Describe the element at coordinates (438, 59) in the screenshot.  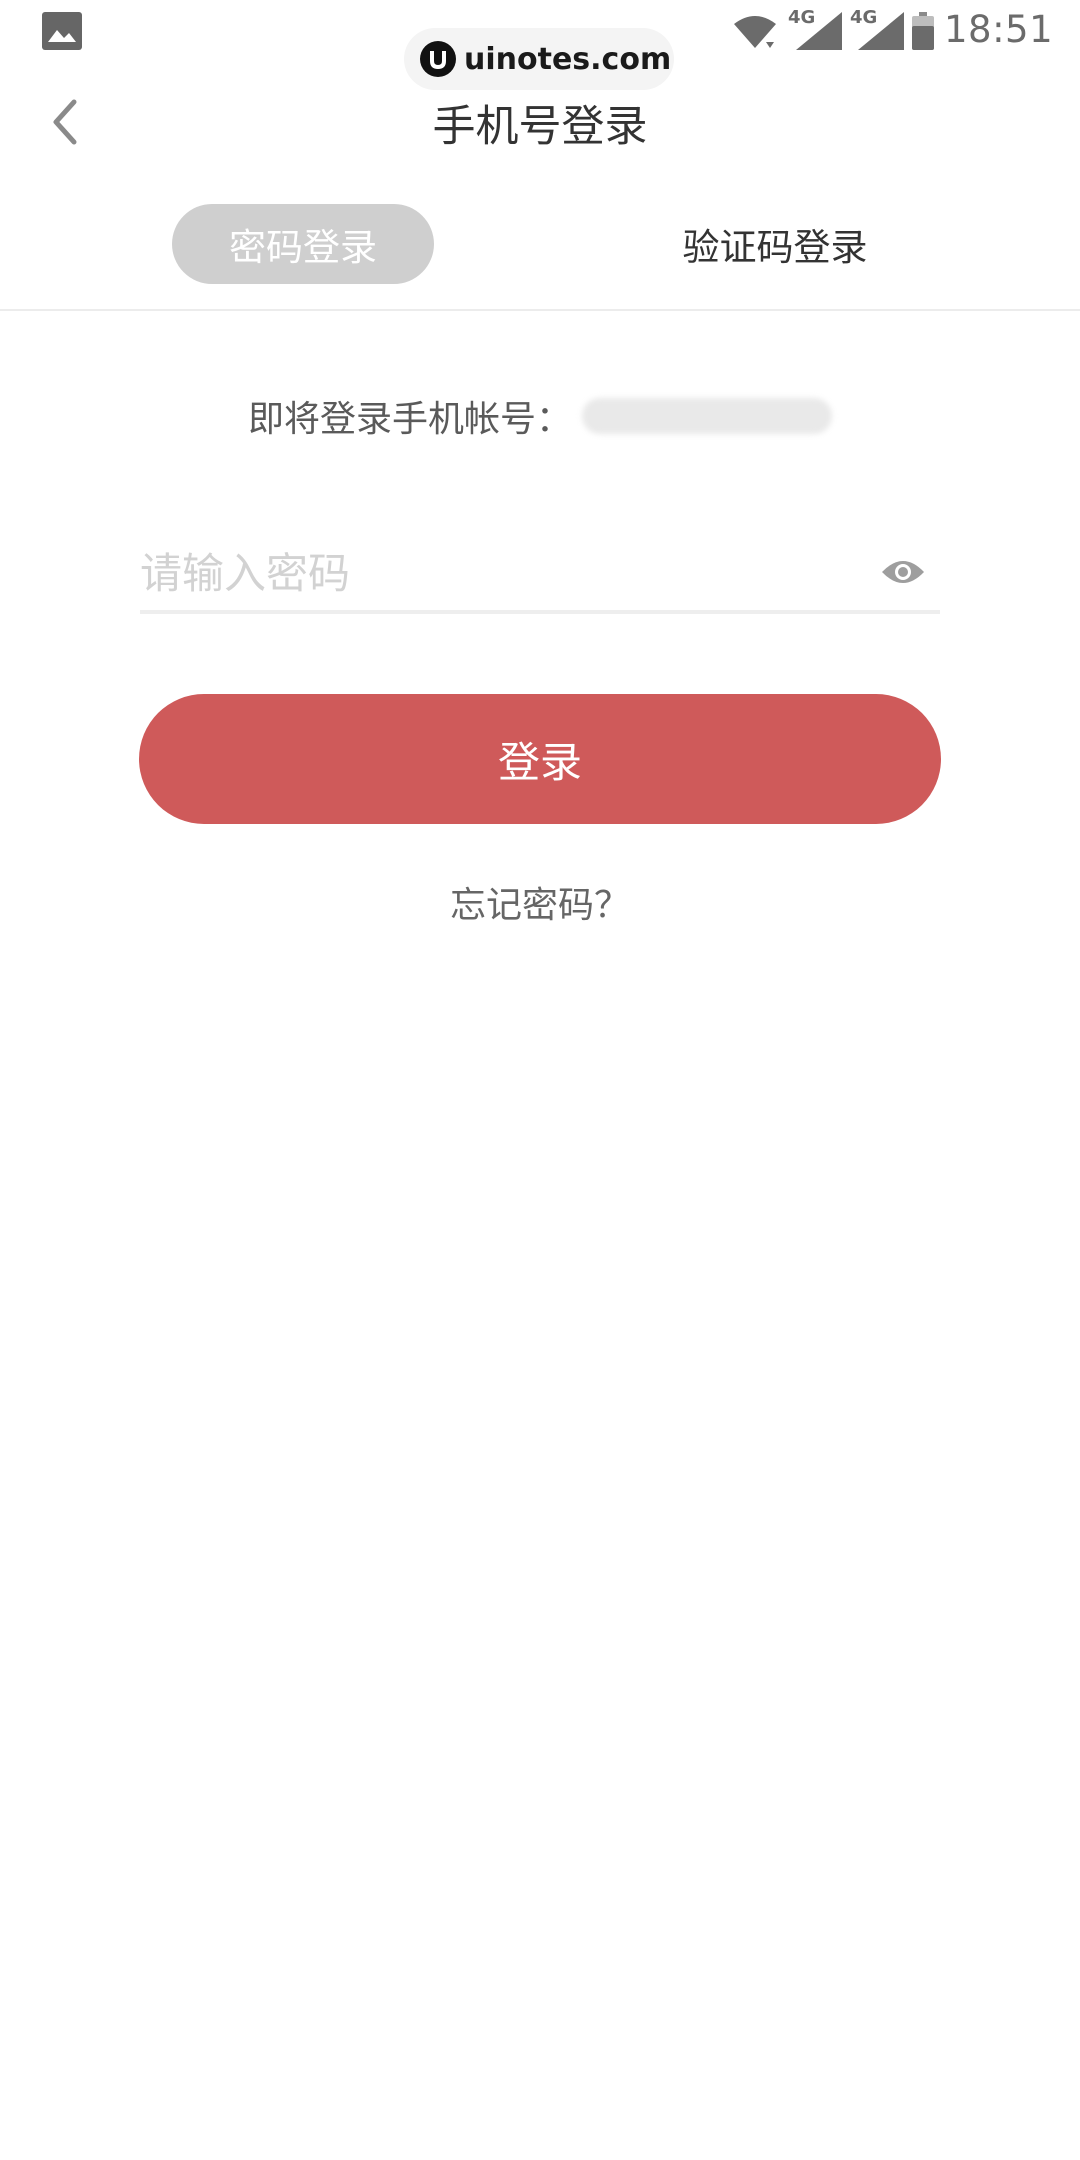
I see `uinotes-logo-icon` at that location.